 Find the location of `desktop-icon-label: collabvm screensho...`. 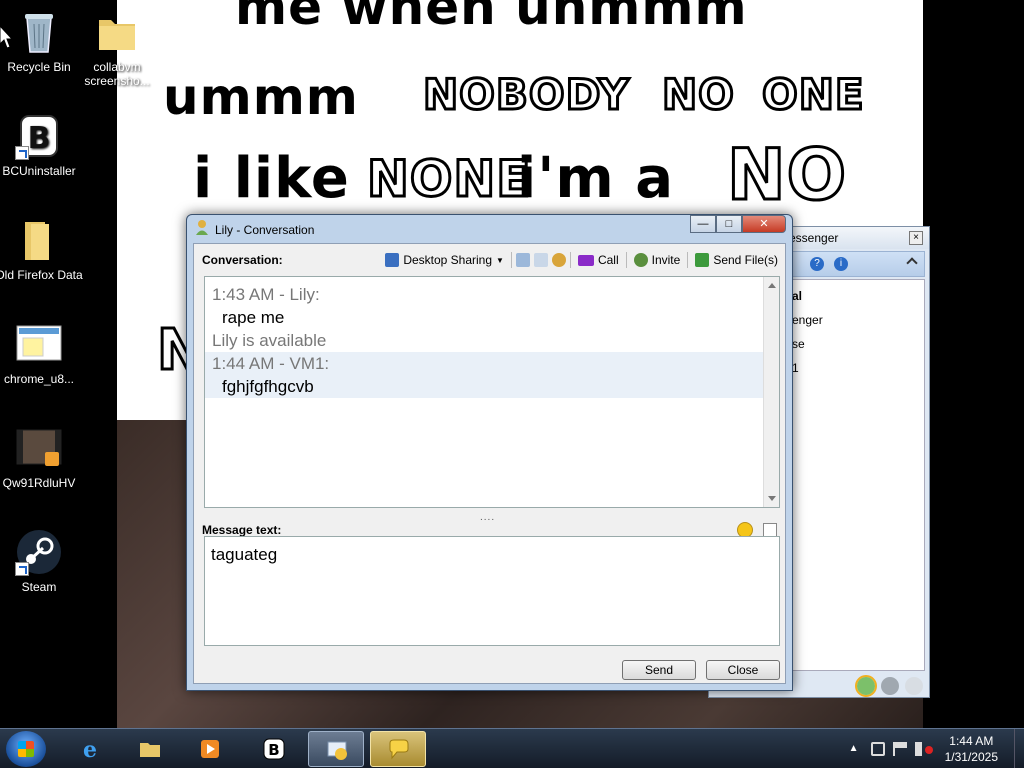

desktop-icon-label: collabvm screensho... is located at coordinates (117, 74).